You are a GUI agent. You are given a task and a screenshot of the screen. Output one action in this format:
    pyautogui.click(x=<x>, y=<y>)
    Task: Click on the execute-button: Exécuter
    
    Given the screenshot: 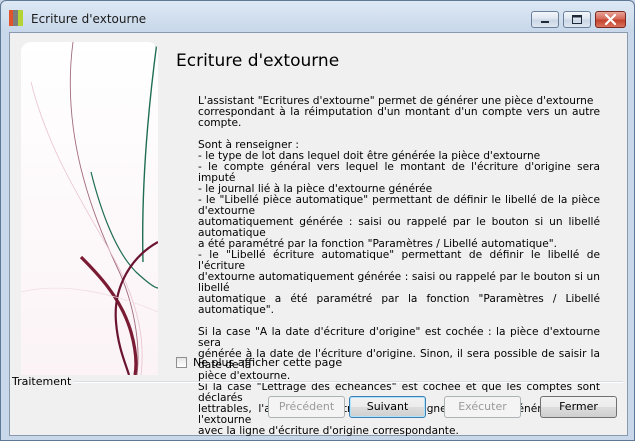 What is the action you would take?
    pyautogui.click(x=482, y=407)
    